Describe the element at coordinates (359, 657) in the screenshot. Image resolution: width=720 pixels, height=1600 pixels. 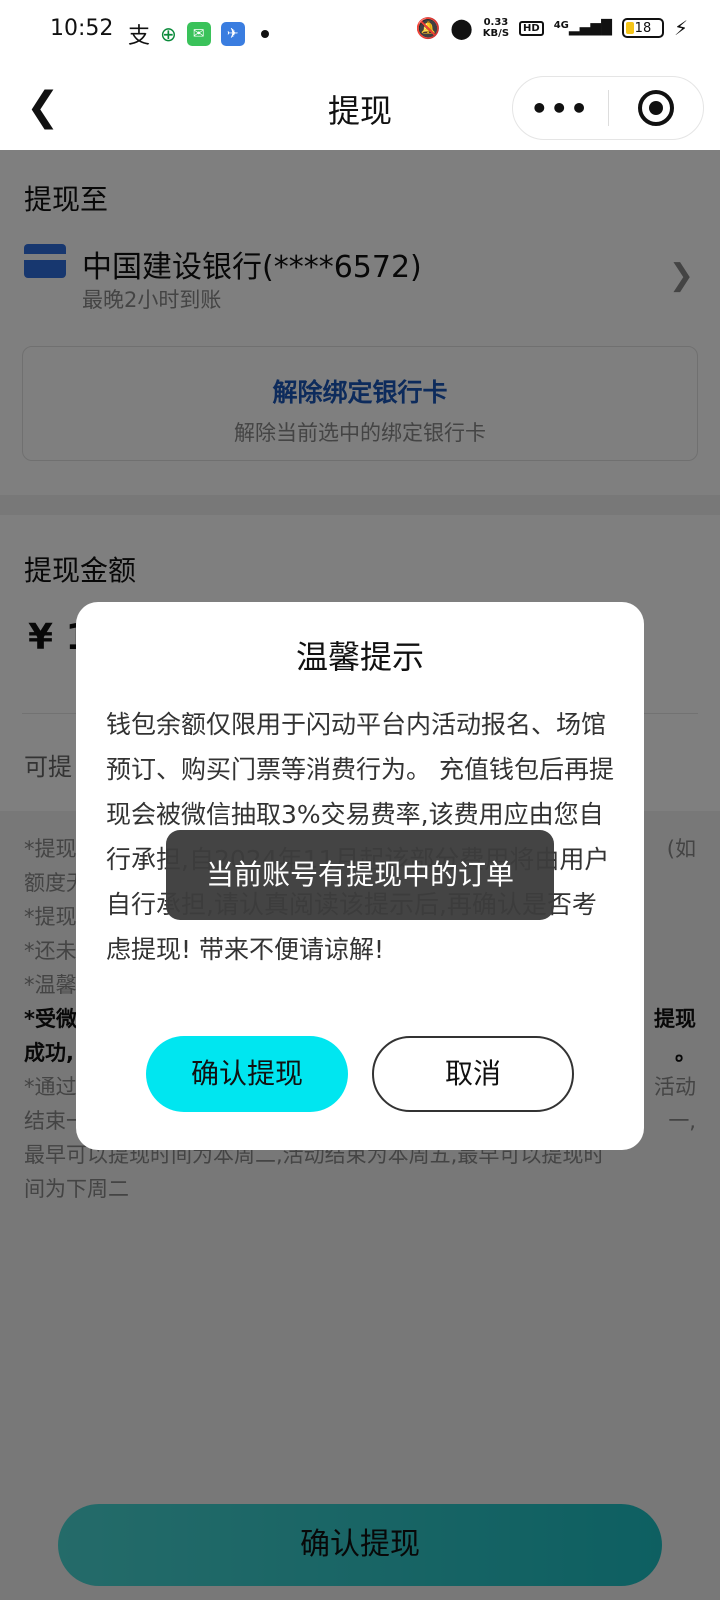
I see `dialog-title: 温馨提示` at that location.